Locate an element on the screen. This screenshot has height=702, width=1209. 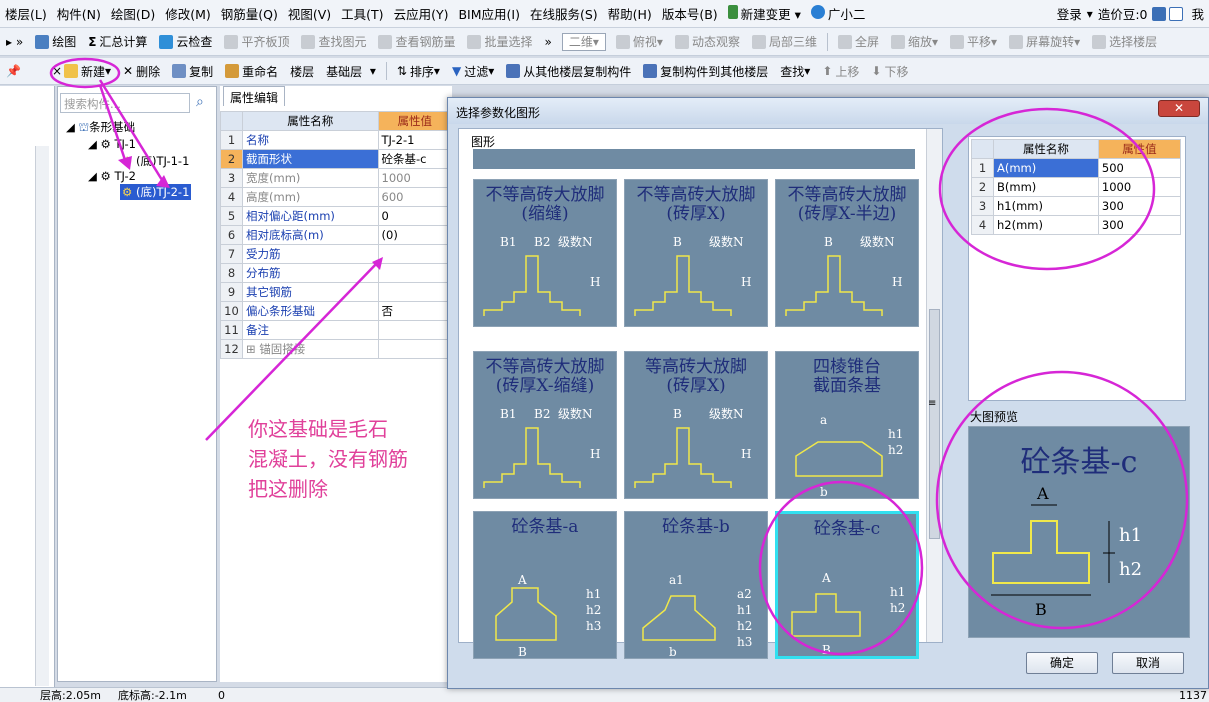
batch-select-button: 批量选择 is located at coordinates (499, 42).